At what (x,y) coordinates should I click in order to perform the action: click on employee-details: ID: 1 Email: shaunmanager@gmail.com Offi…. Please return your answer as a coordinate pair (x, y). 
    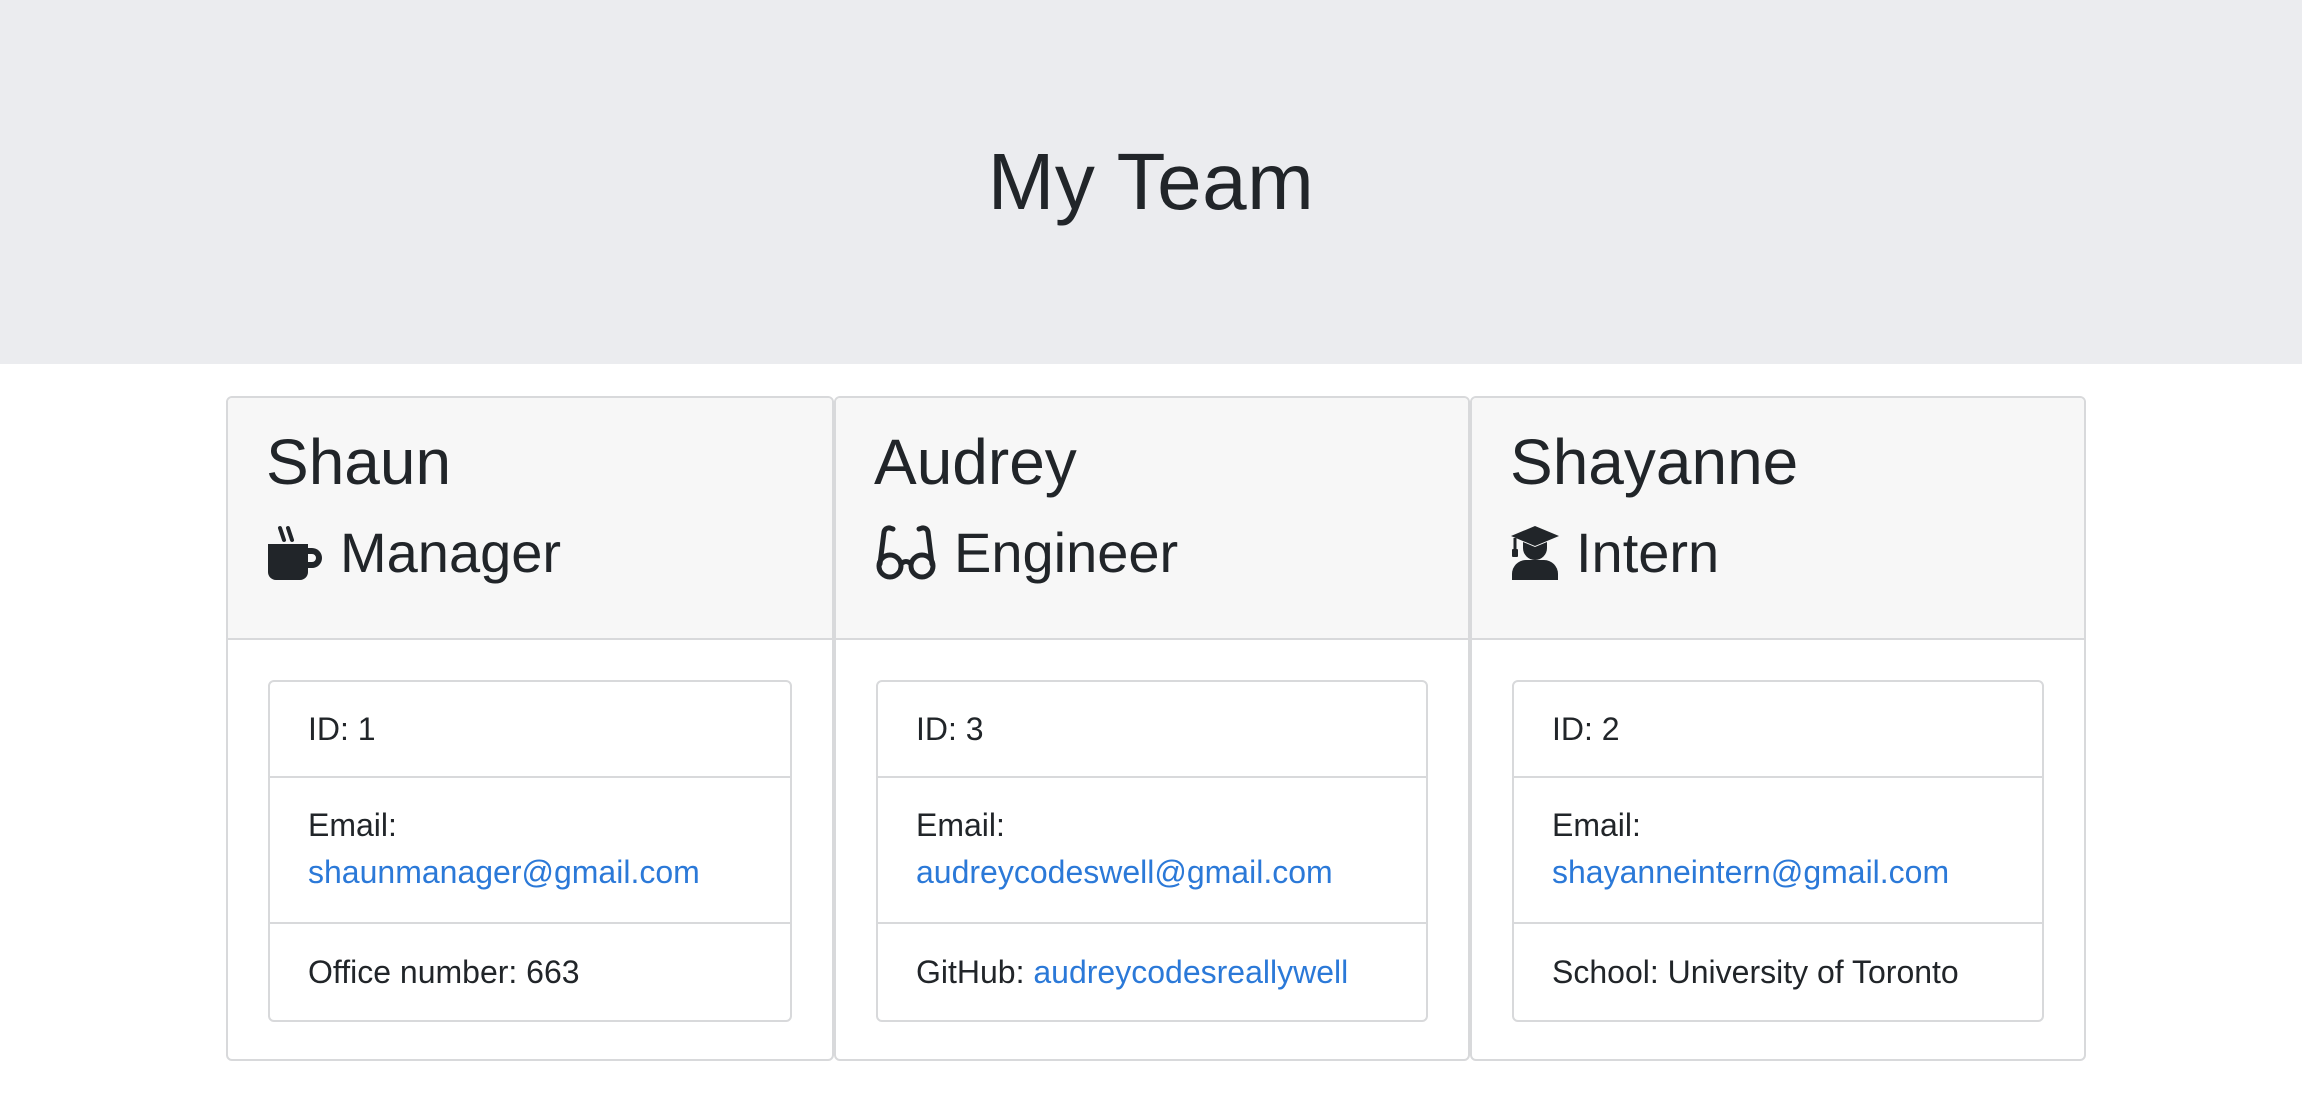
    Looking at the image, I should click on (530, 851).